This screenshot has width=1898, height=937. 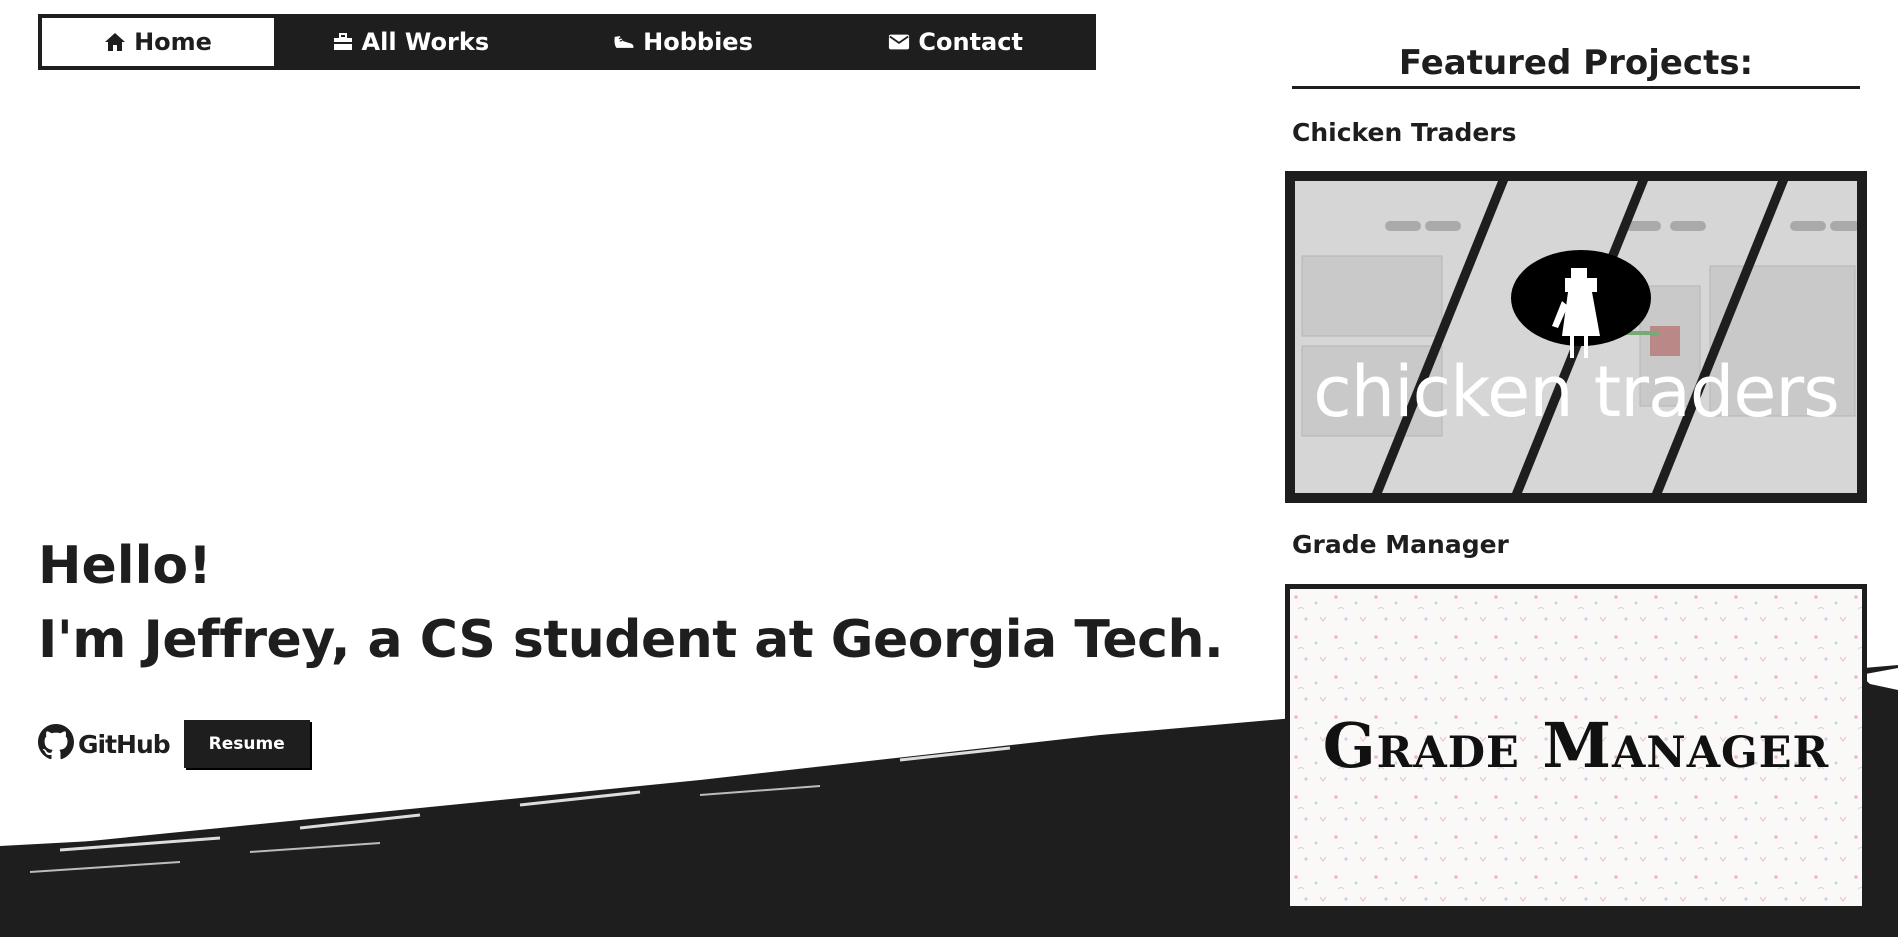 What do you see at coordinates (1576, 392) in the screenshot?
I see `chicken-traders-logo-text: chicken traders` at bounding box center [1576, 392].